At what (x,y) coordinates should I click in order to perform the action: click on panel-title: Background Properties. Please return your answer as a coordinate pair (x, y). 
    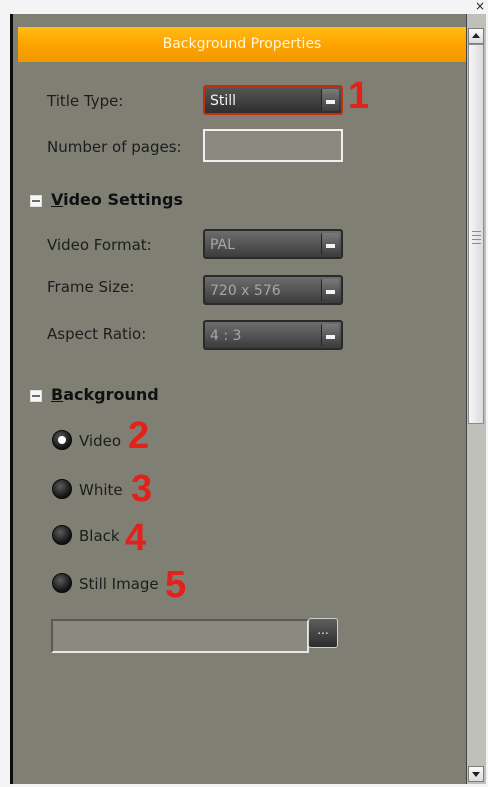
    Looking at the image, I should click on (242, 44).